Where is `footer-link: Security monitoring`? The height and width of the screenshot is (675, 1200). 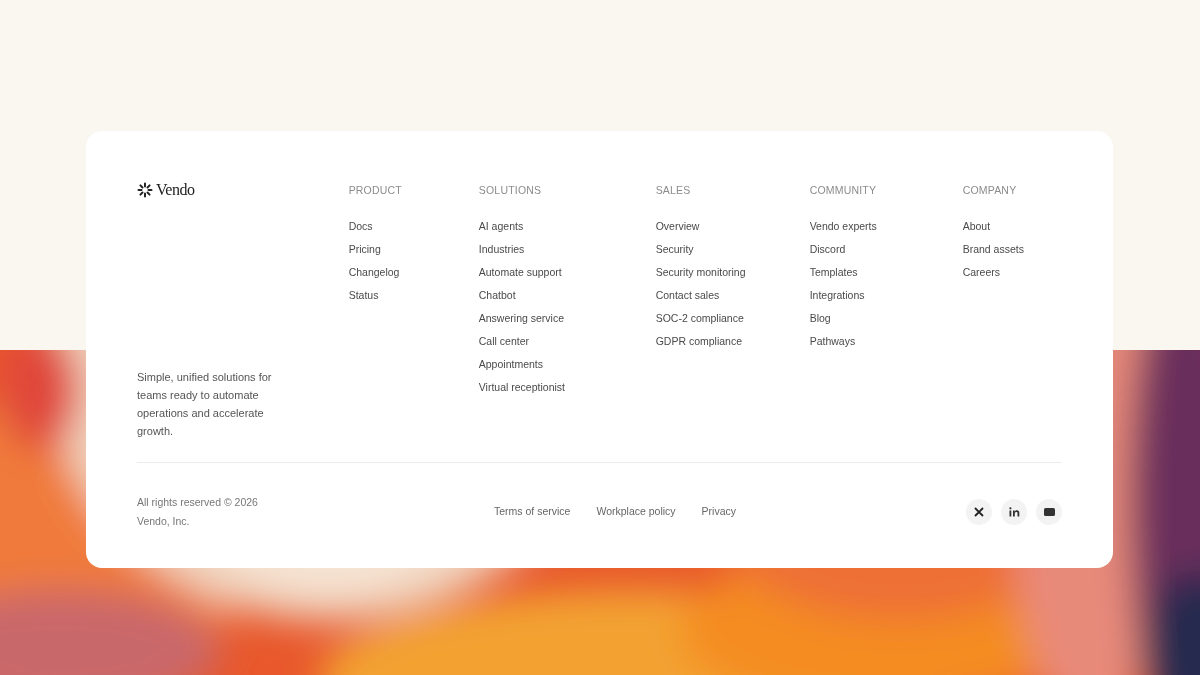
footer-link: Security monitoring is located at coordinates (700, 272).